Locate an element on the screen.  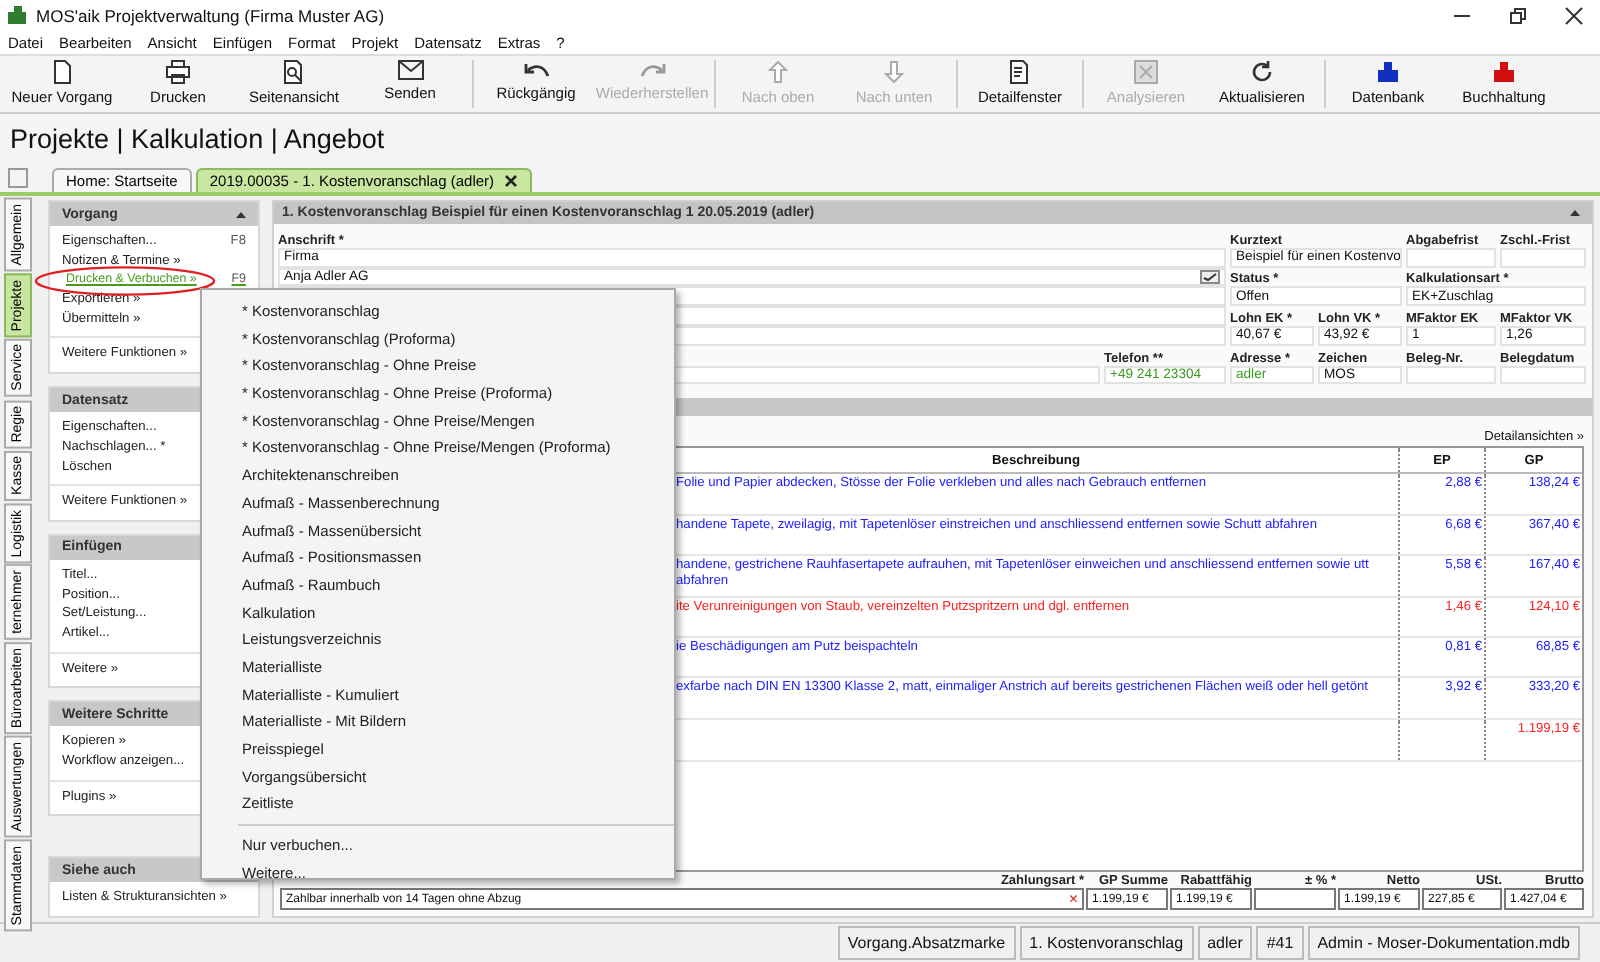
status-field: 1. Kostenvoranschlag is located at coordinates (1106, 943).